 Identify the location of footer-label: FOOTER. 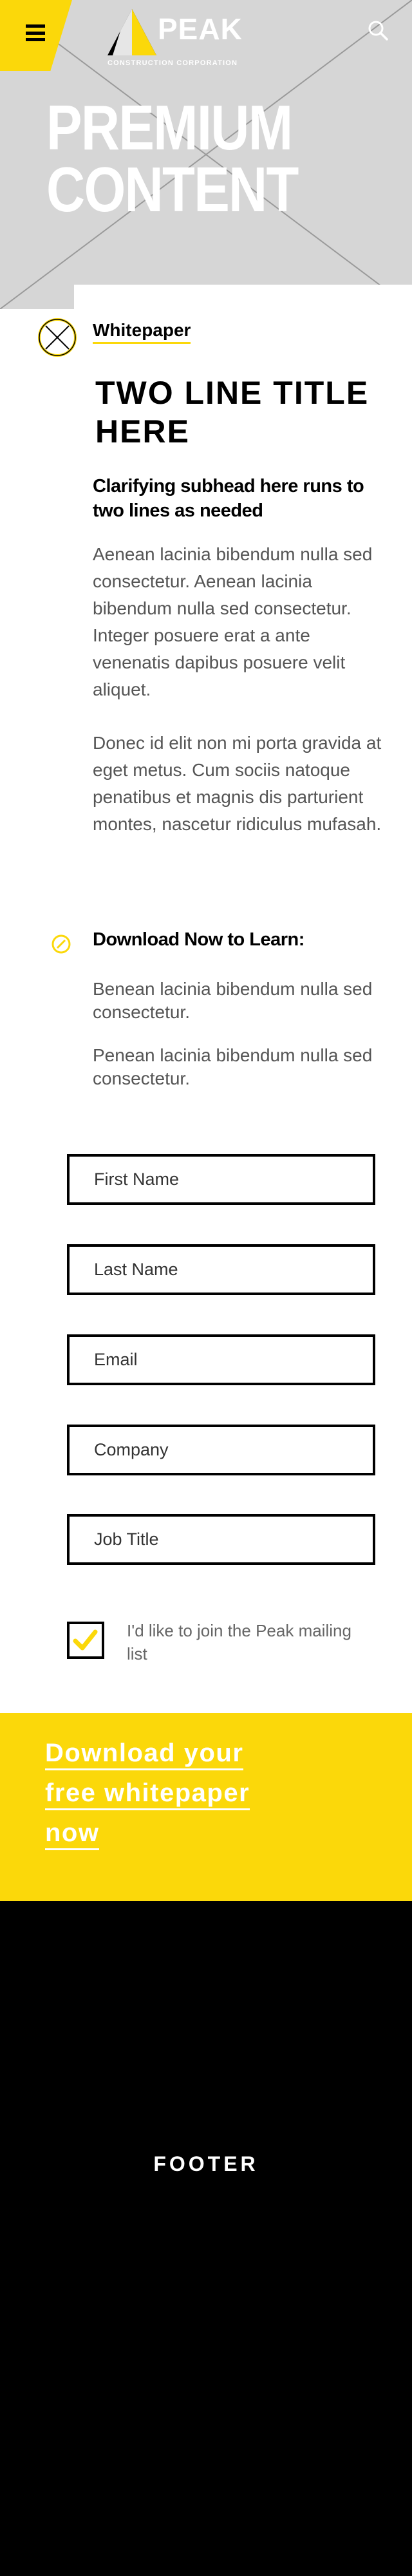
(206, 2163).